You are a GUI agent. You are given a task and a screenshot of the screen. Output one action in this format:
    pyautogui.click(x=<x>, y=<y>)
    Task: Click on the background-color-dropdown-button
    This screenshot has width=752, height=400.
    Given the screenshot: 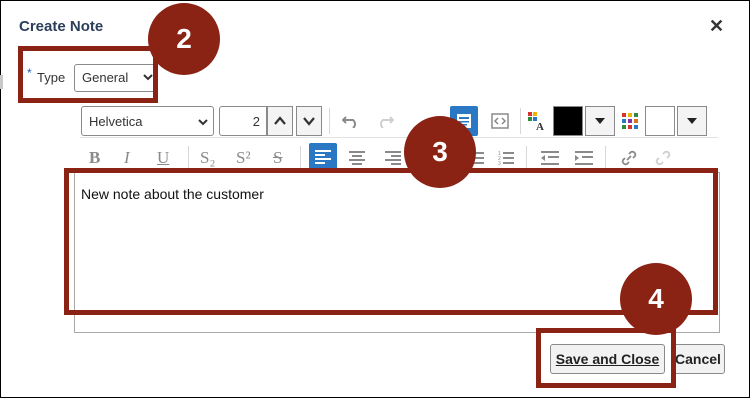 What is the action you would take?
    pyautogui.click(x=692, y=121)
    